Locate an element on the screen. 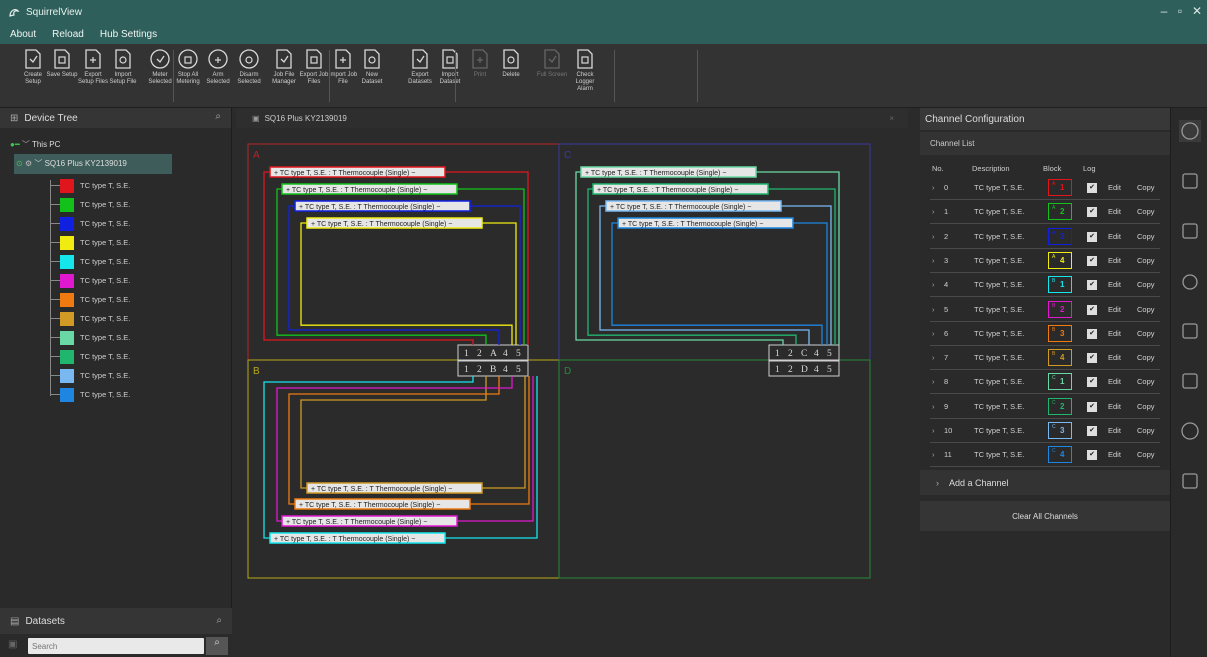 This screenshot has height=657, width=1207. channel-row: › 11 TC type T, S.E. C 4 ✔ Edit Copy is located at coordinates (1045, 455).